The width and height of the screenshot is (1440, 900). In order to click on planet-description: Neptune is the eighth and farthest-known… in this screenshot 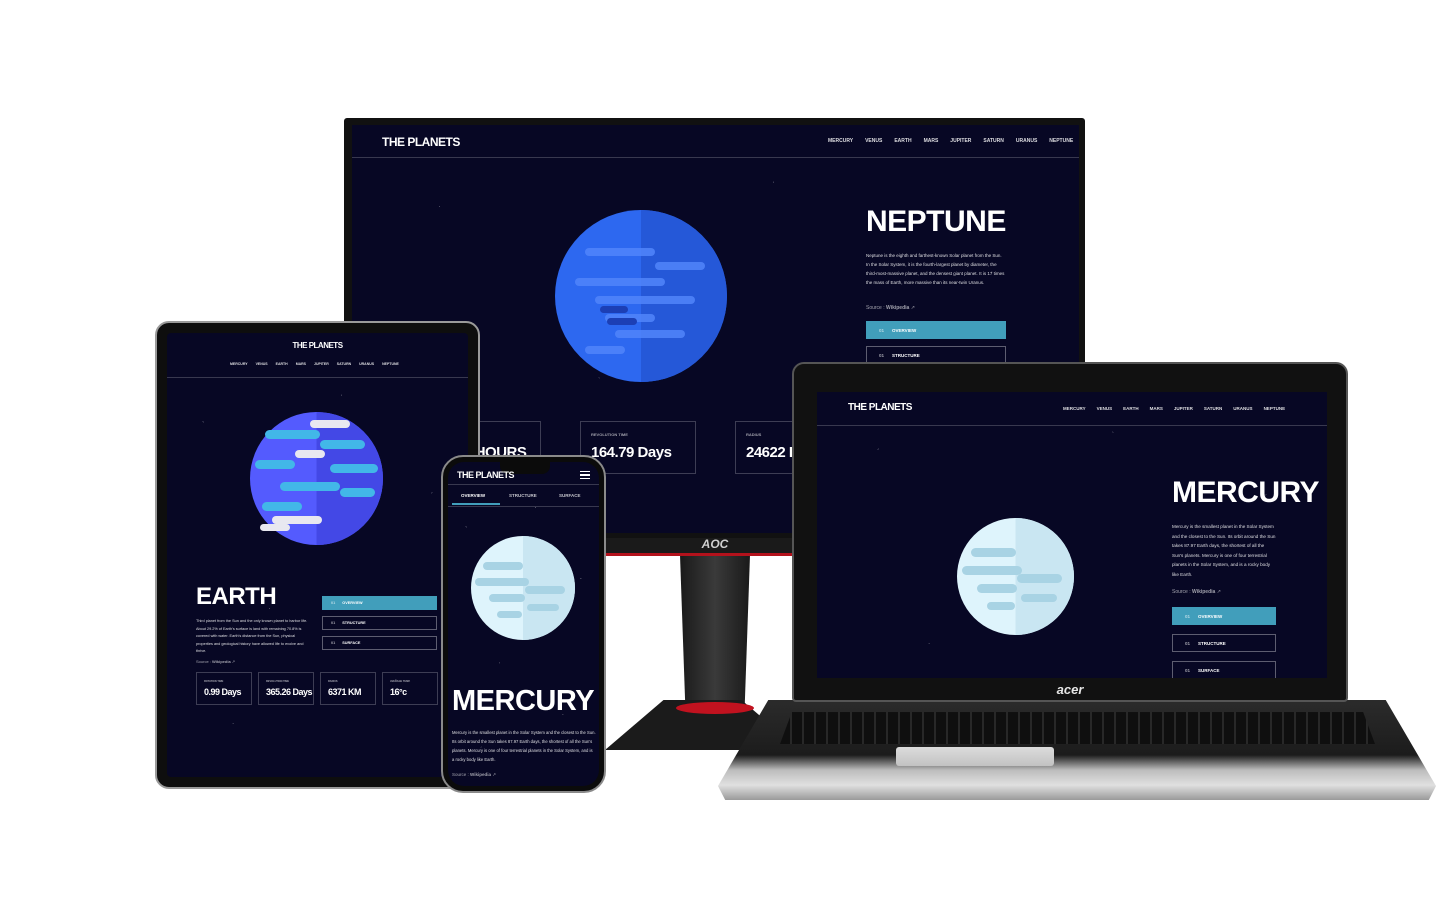, I will do `click(935, 269)`.